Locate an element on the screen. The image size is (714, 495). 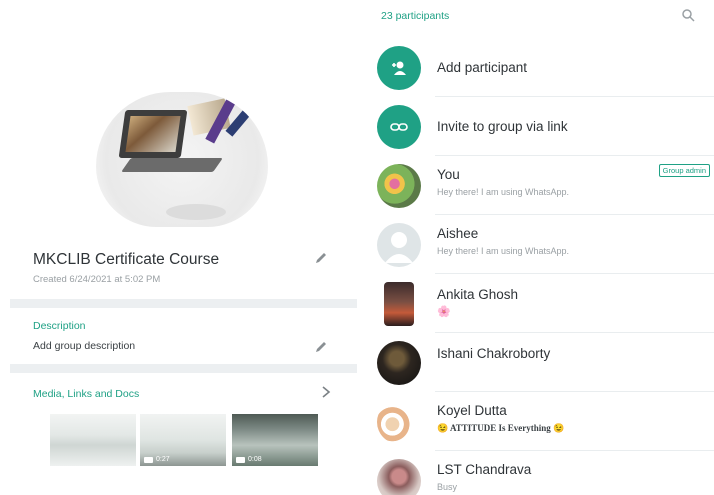
participant-status: 🌸 is located at coordinates (444, 312).